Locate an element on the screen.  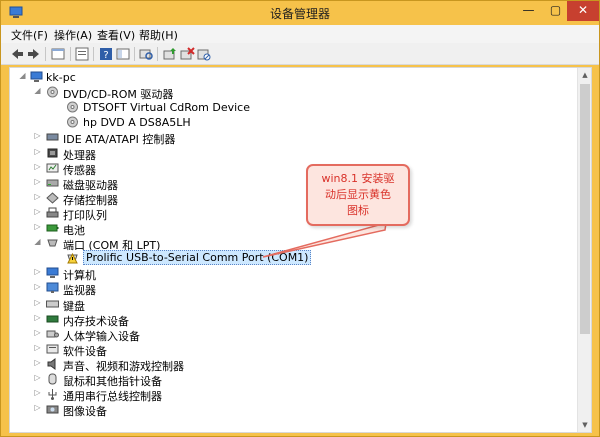
annotation-callout: win8.1 安装驱 动后显示黄色 图标 is located at coordinates (358, 195).